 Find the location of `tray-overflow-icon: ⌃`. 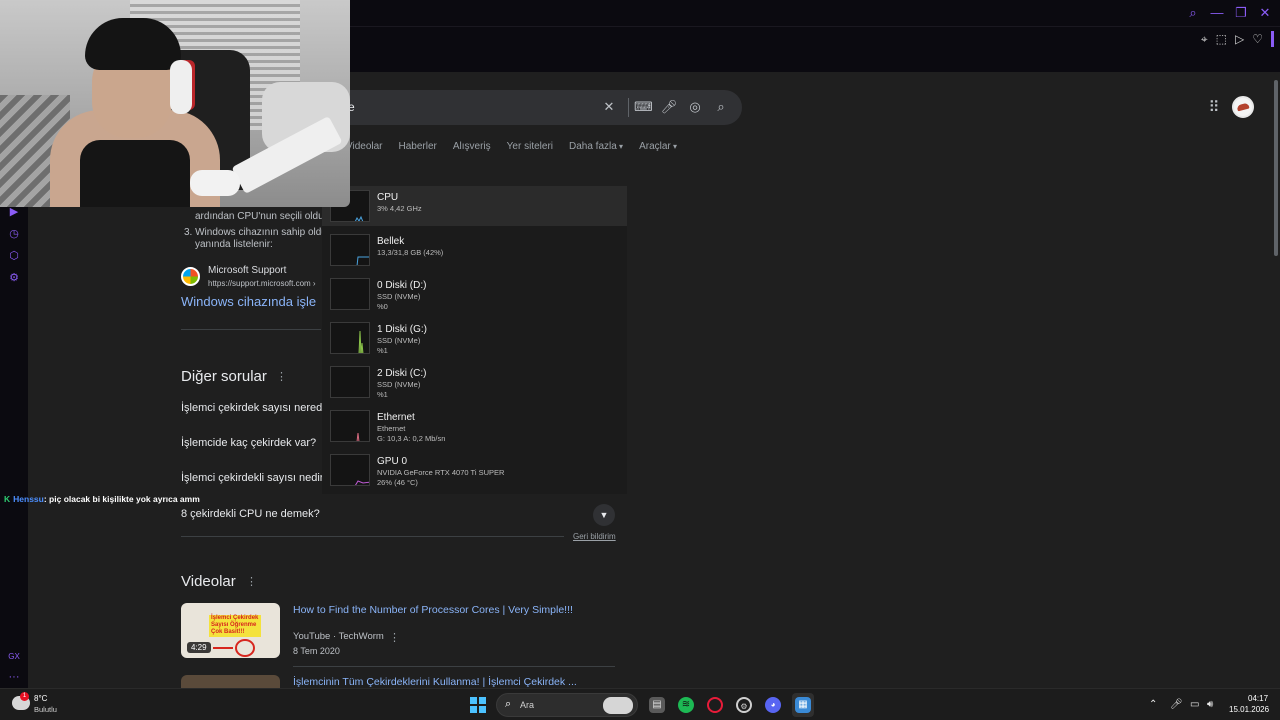

tray-overflow-icon: ⌃ is located at coordinates (1153, 704).